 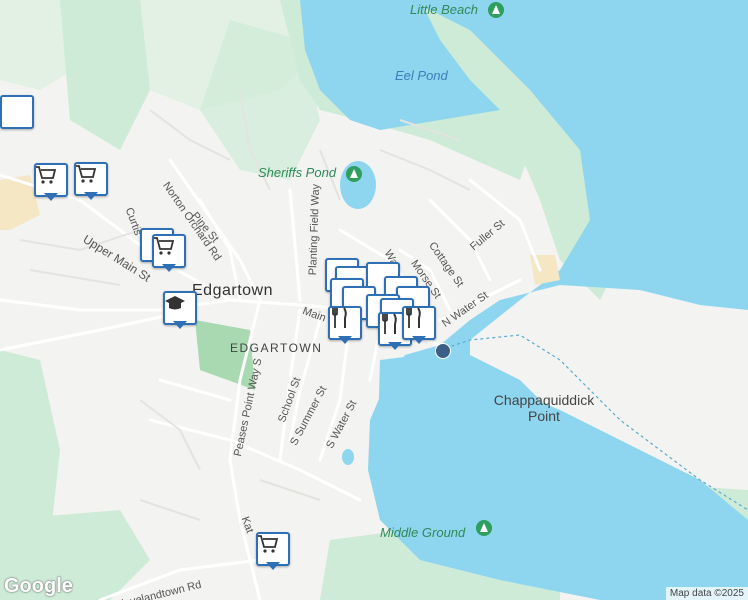 What do you see at coordinates (443, 351) in the screenshot?
I see `ferry-icon` at bounding box center [443, 351].